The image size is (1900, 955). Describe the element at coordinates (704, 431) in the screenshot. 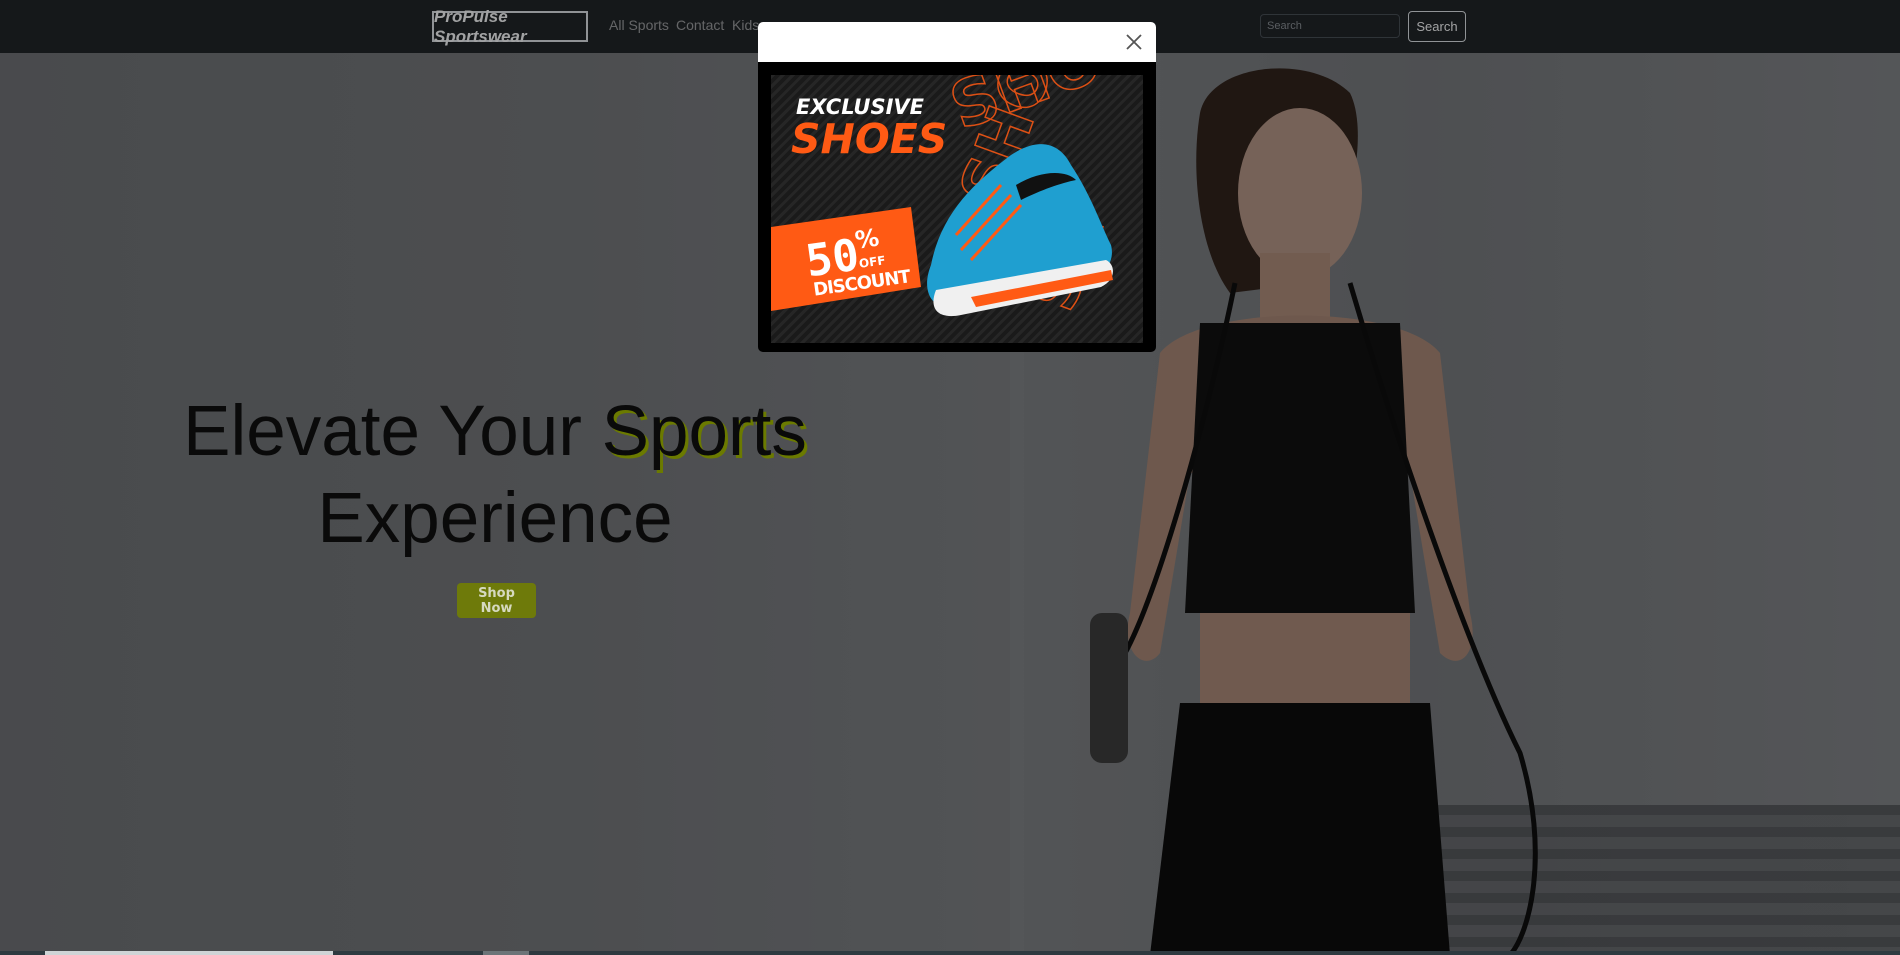

I see `hero-title-accent: Sports` at that location.